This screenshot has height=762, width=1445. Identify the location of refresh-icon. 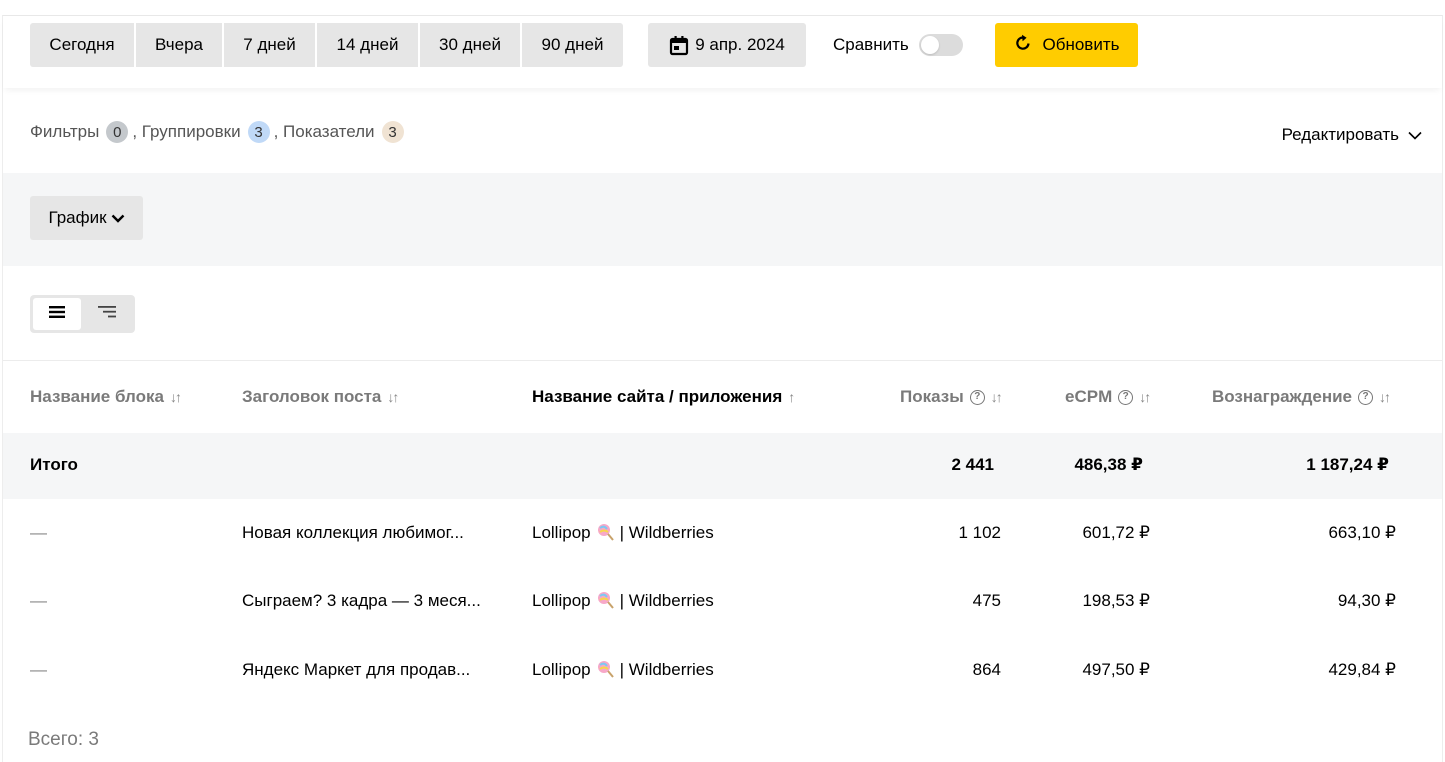
(1023, 45).